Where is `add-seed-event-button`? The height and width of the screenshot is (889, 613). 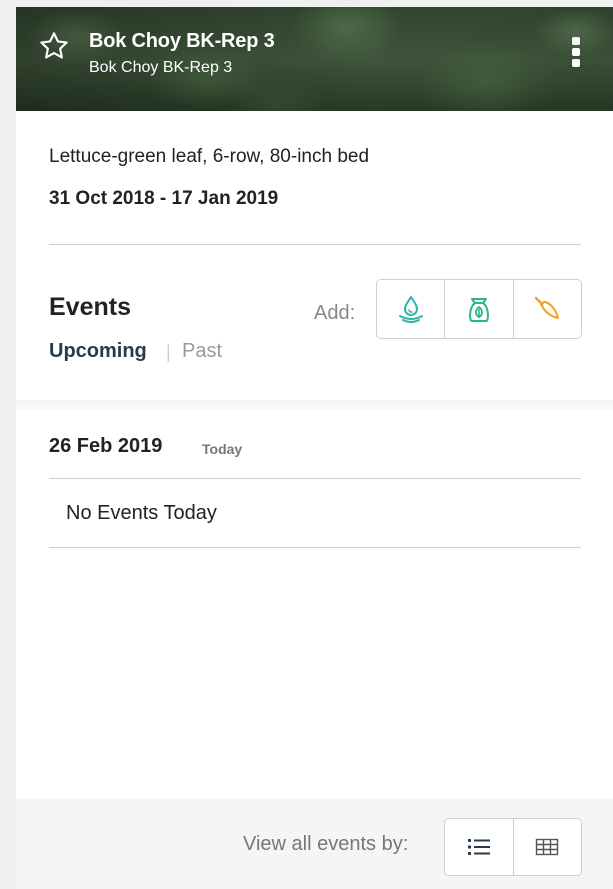
add-seed-event-button is located at coordinates (479, 309).